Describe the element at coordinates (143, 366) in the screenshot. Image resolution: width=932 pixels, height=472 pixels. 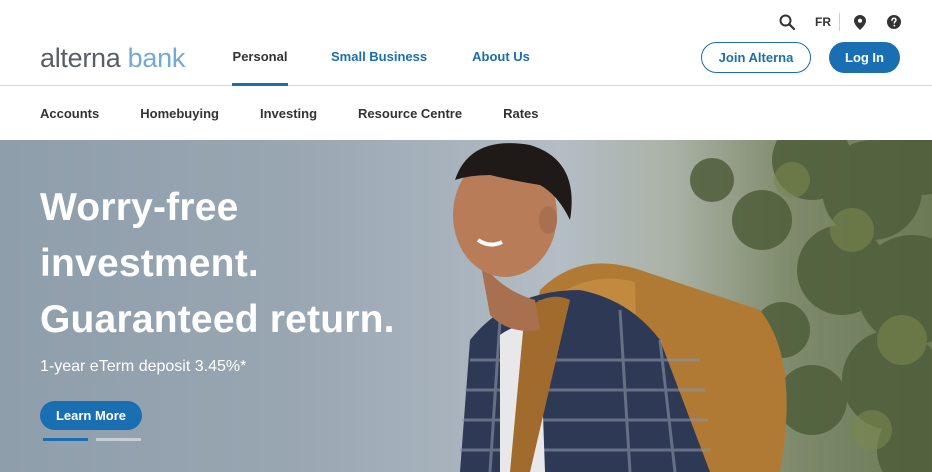
I see `hero-subtitle: 1-year eTerm deposit 3.45%*` at that location.